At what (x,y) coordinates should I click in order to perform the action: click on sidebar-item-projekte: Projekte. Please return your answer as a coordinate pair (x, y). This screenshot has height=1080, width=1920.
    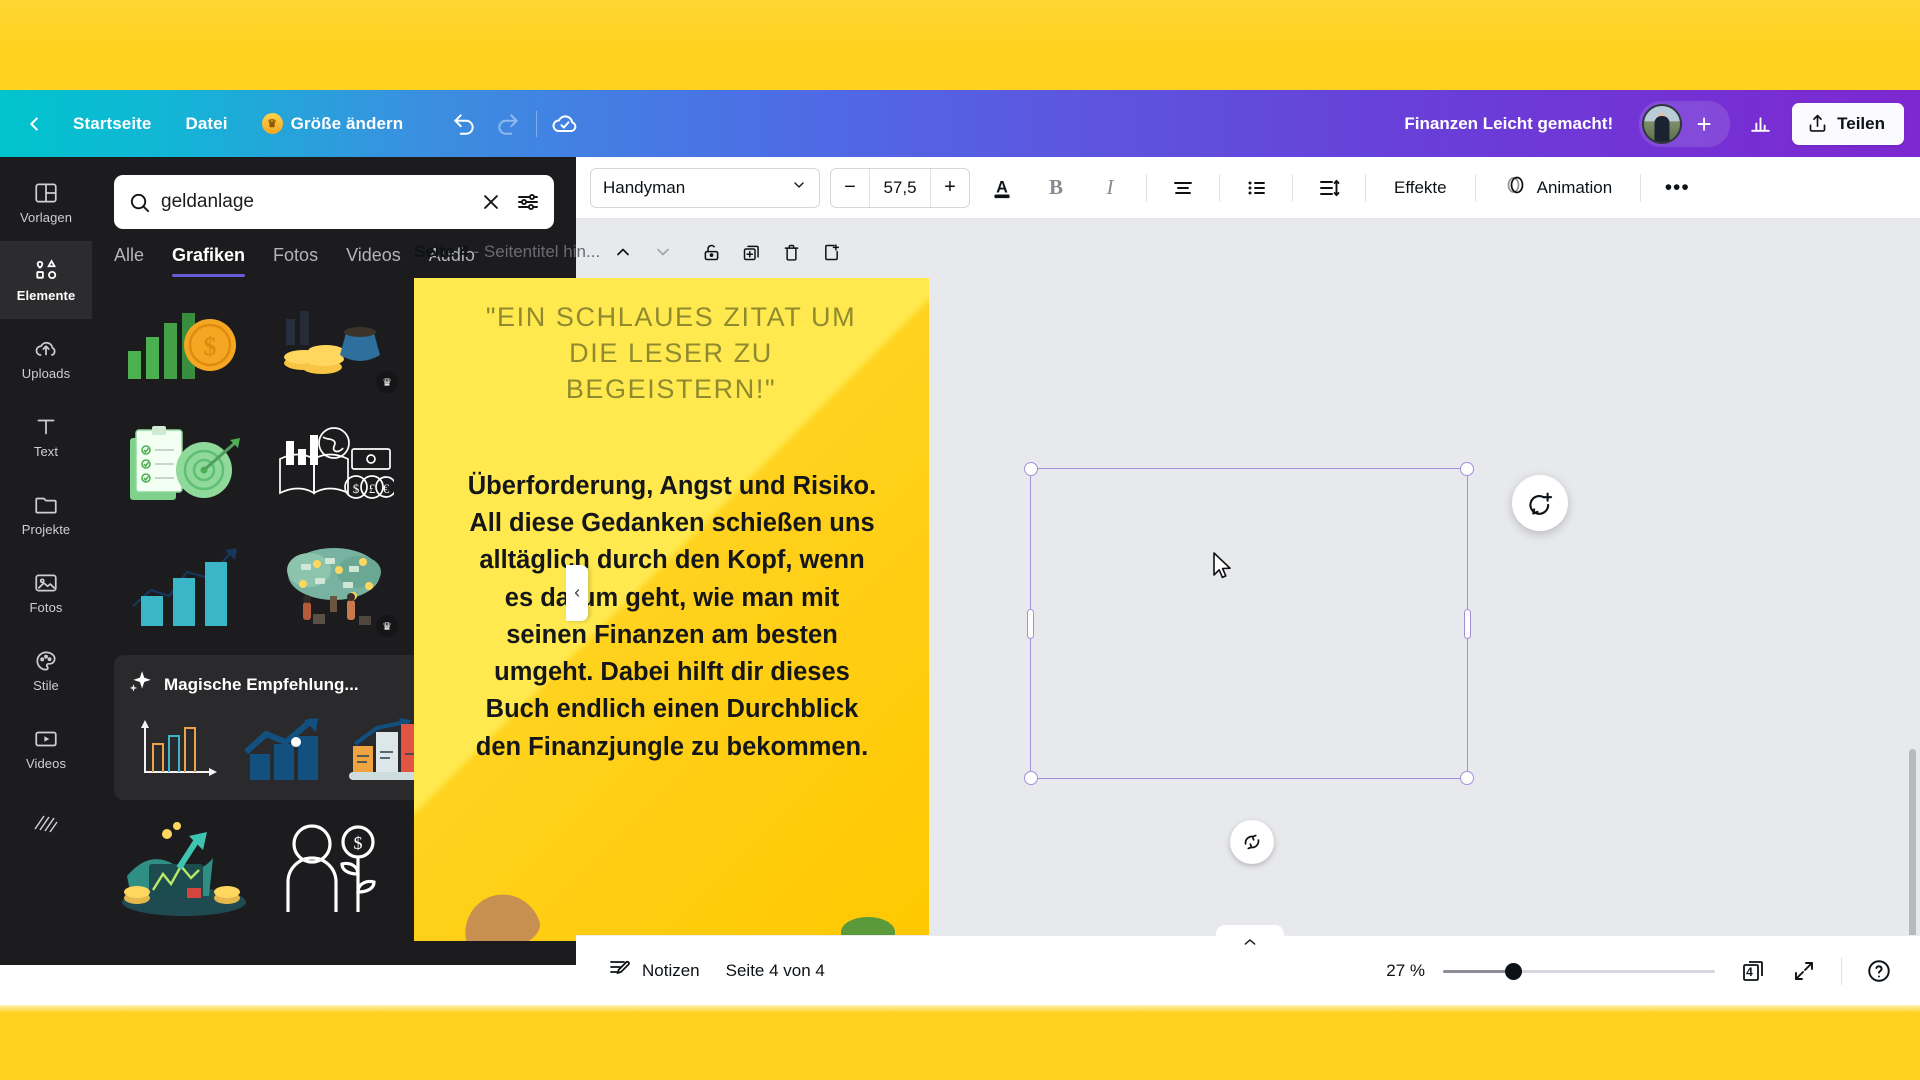
    Looking at the image, I should click on (46, 514).